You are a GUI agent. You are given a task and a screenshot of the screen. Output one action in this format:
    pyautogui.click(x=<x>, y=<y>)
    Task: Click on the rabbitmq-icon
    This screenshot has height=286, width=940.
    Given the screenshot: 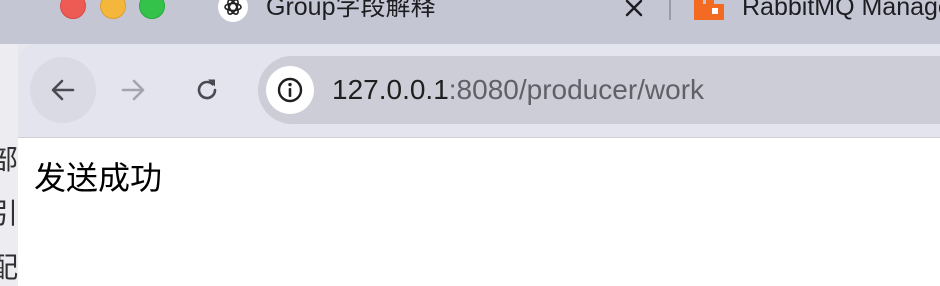 What is the action you would take?
    pyautogui.click(x=709, y=10)
    